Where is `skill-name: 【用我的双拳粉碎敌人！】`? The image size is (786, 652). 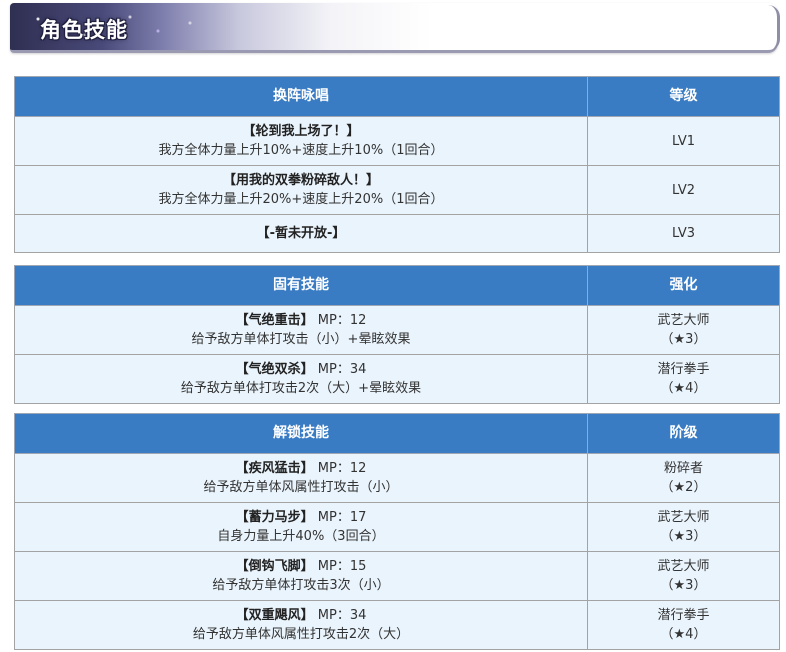
skill-name: 【用我的双拳粉碎敌人！】 is located at coordinates (300, 180).